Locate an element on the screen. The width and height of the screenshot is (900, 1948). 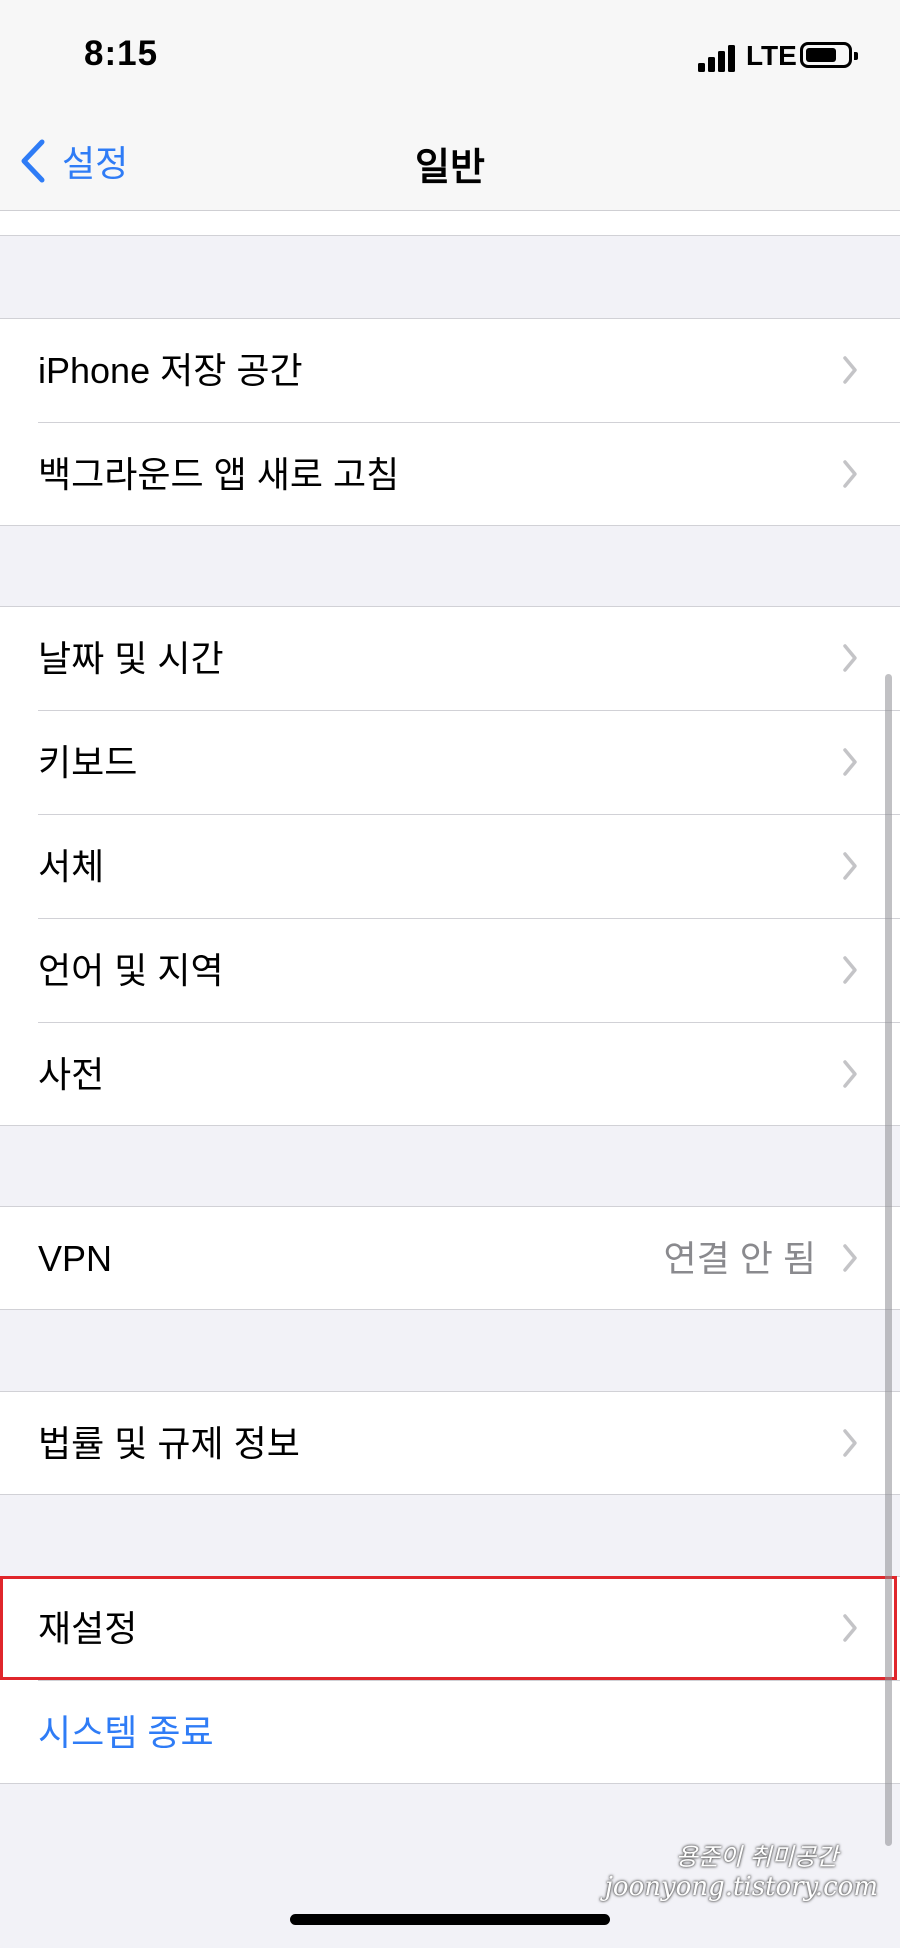
watermark-line2: joonyong.tistory.com is located at coordinates (741, 1887).